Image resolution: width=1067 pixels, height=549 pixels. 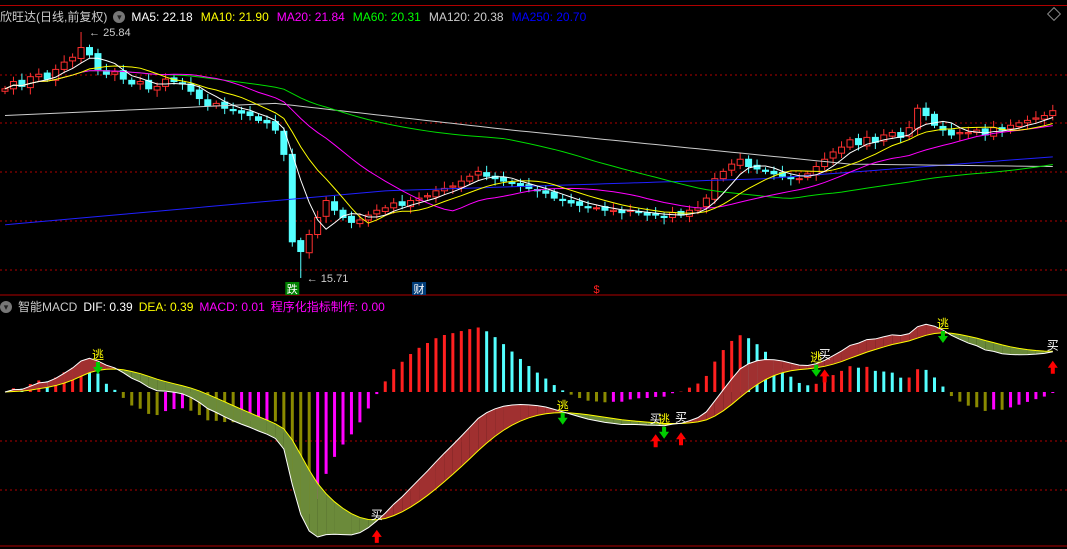 I want to click on low-price-label: ← 15.71, so click(x=328, y=279).